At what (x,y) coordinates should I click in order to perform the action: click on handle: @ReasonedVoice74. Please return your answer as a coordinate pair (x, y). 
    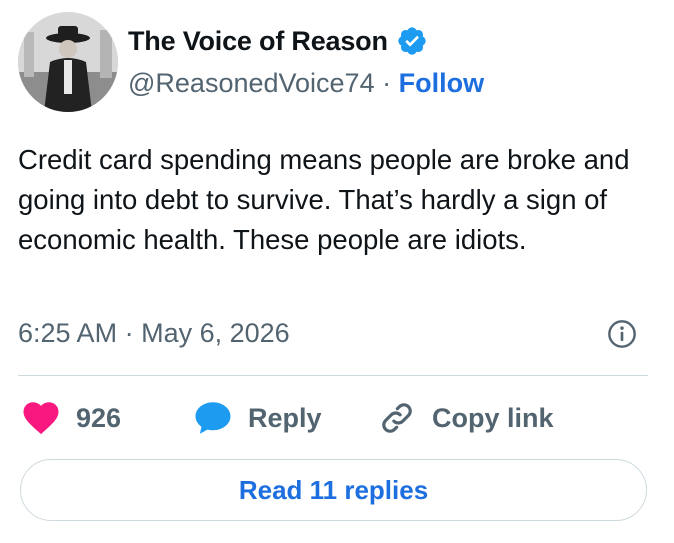
    Looking at the image, I should click on (251, 83).